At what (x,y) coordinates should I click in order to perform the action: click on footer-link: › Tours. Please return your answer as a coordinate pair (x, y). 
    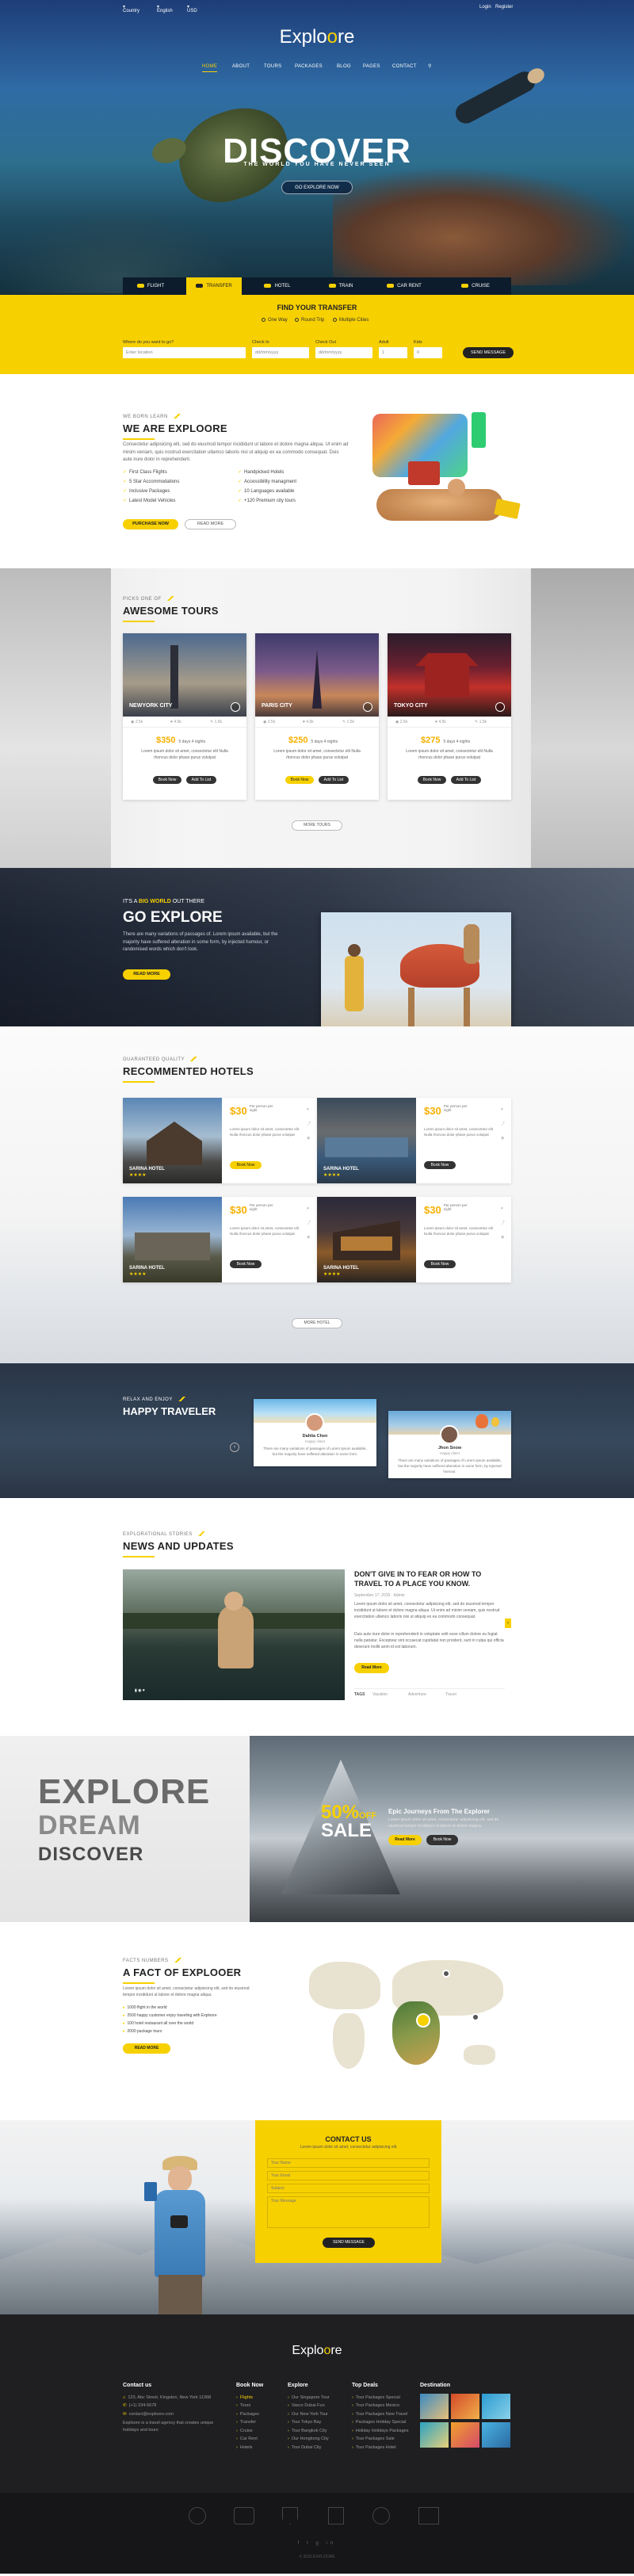
    Looking at the image, I should click on (247, 2406).